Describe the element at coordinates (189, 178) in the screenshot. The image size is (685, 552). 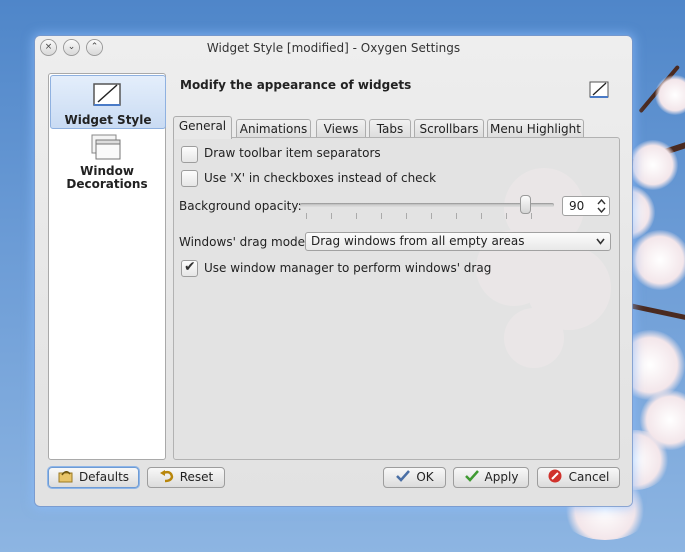
I see `x-checkboxes-checkbox` at that location.